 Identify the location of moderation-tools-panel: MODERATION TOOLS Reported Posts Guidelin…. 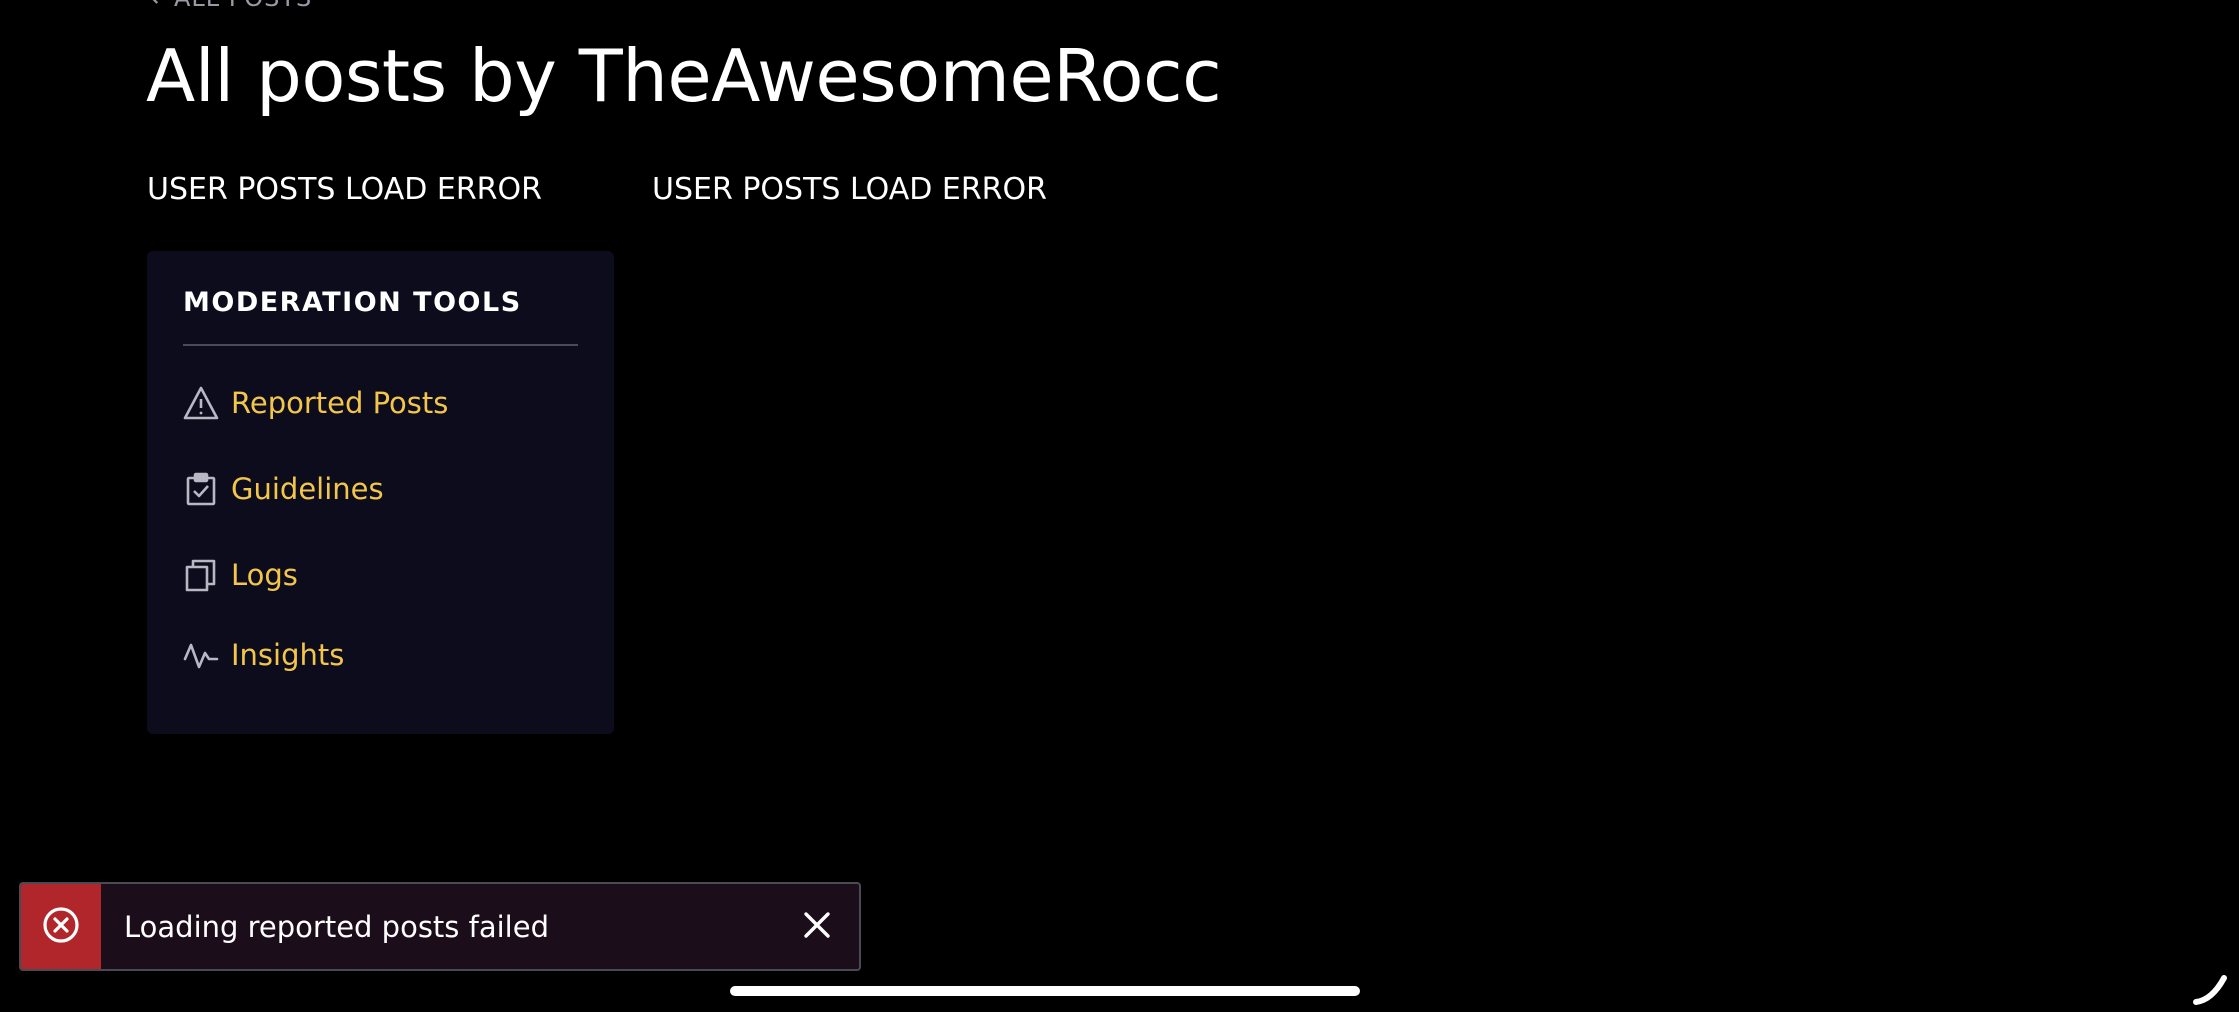
(380, 492).